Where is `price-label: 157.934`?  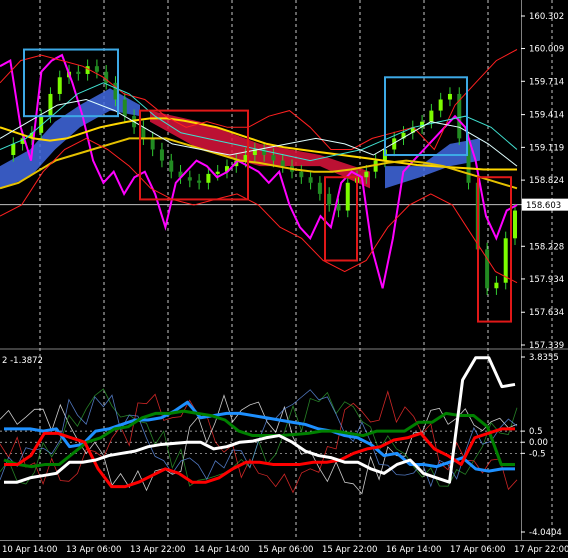 price-label: 157.934 is located at coordinates (546, 280).